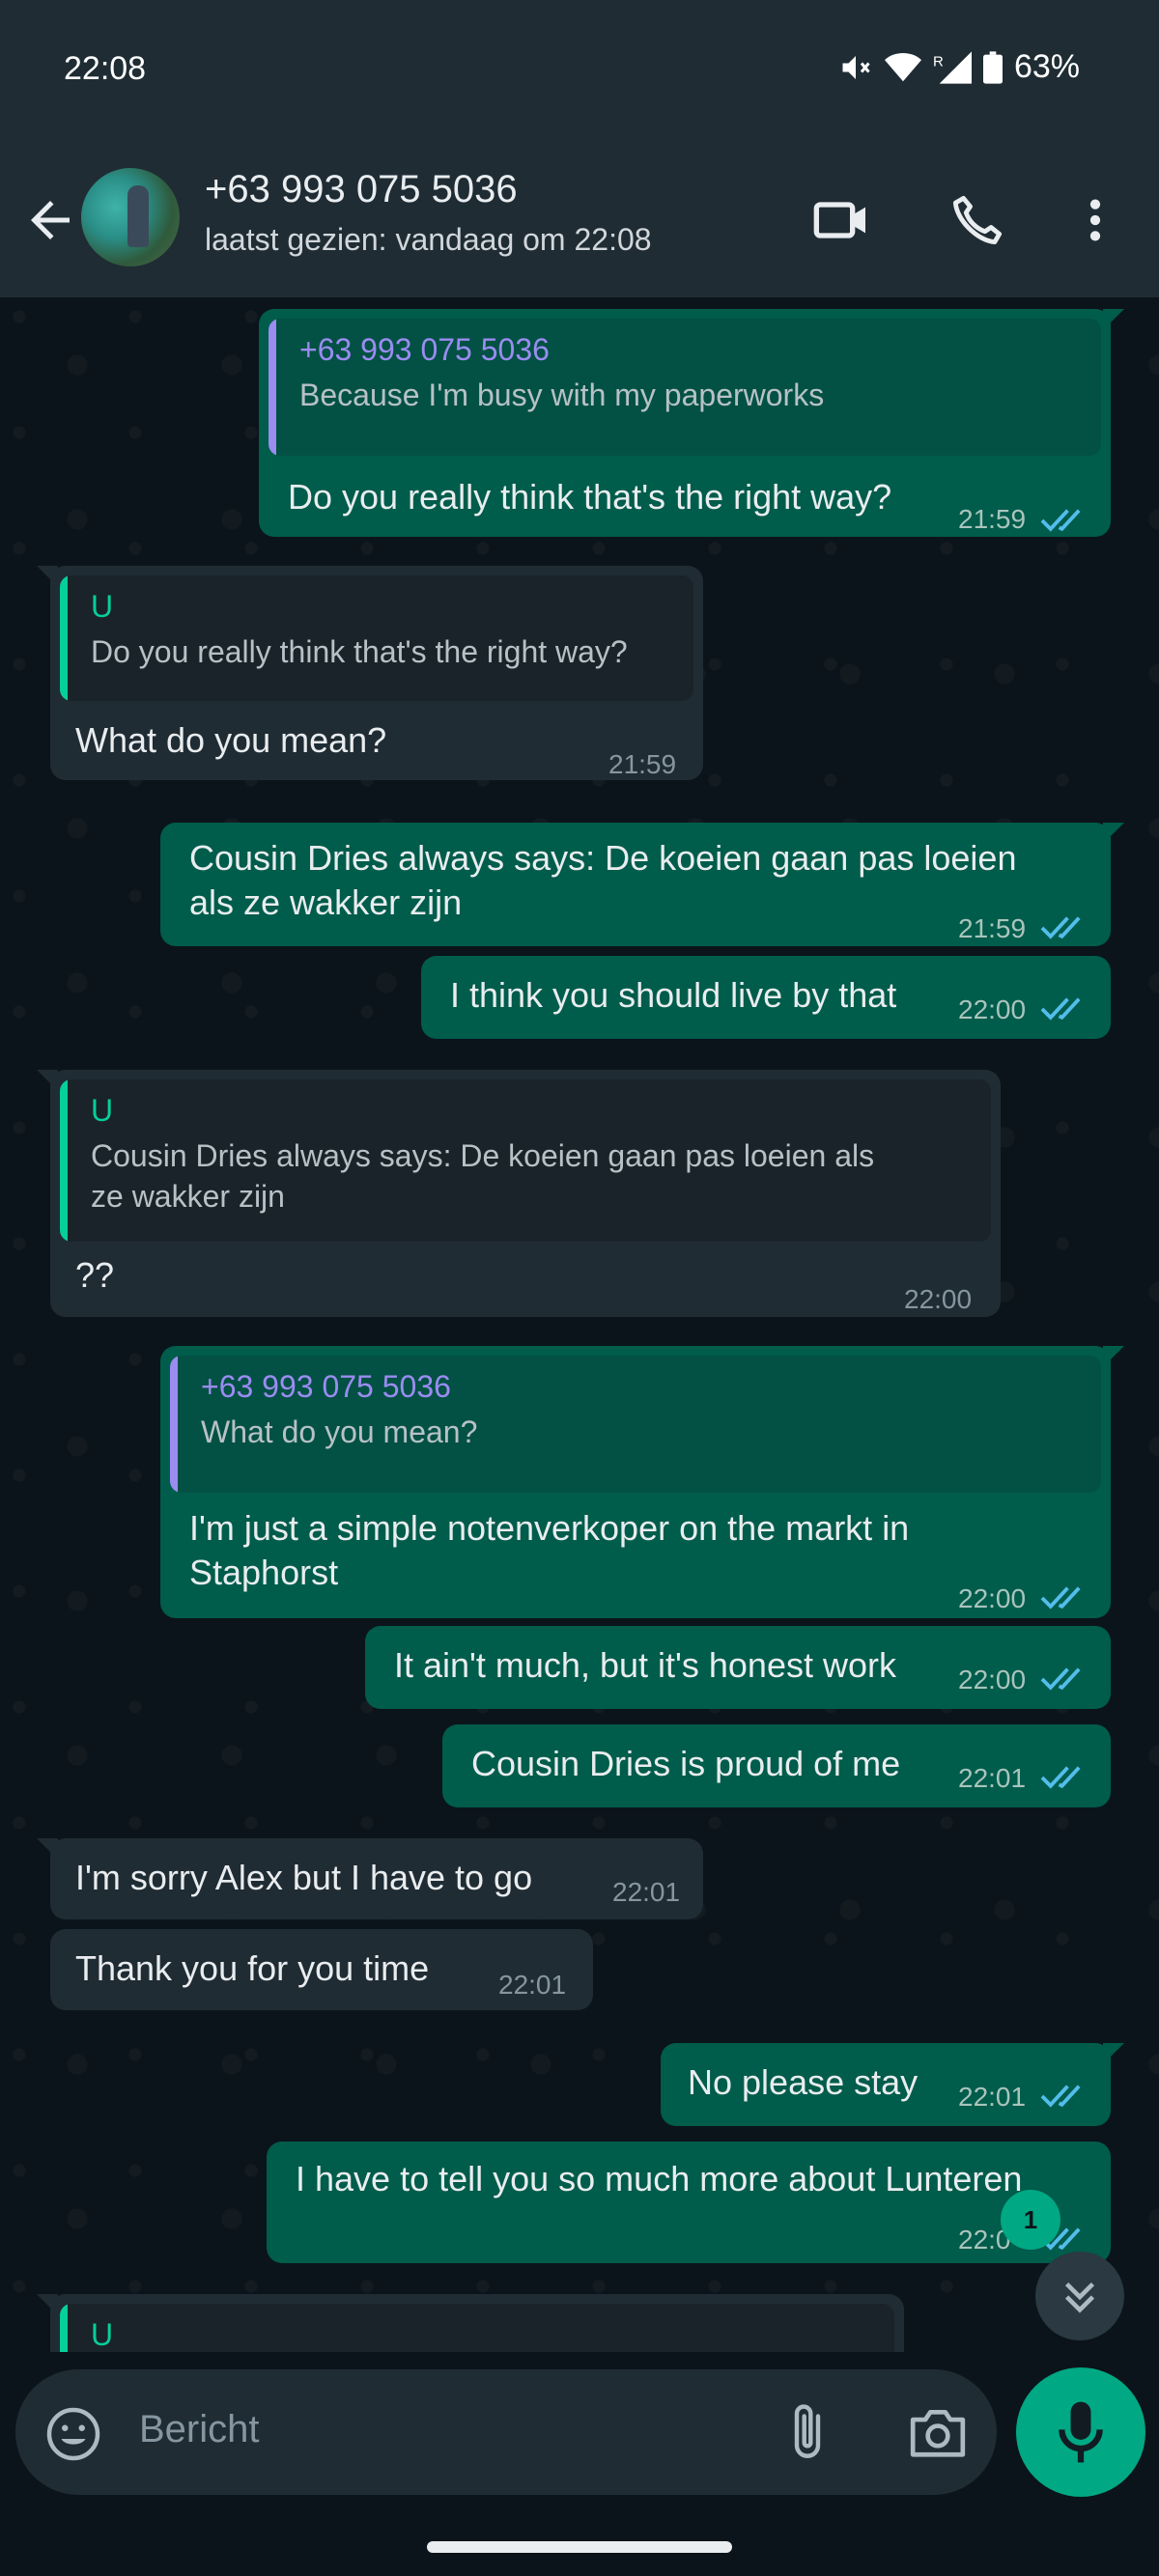  I want to click on message-input: Bericht, so click(199, 2430).